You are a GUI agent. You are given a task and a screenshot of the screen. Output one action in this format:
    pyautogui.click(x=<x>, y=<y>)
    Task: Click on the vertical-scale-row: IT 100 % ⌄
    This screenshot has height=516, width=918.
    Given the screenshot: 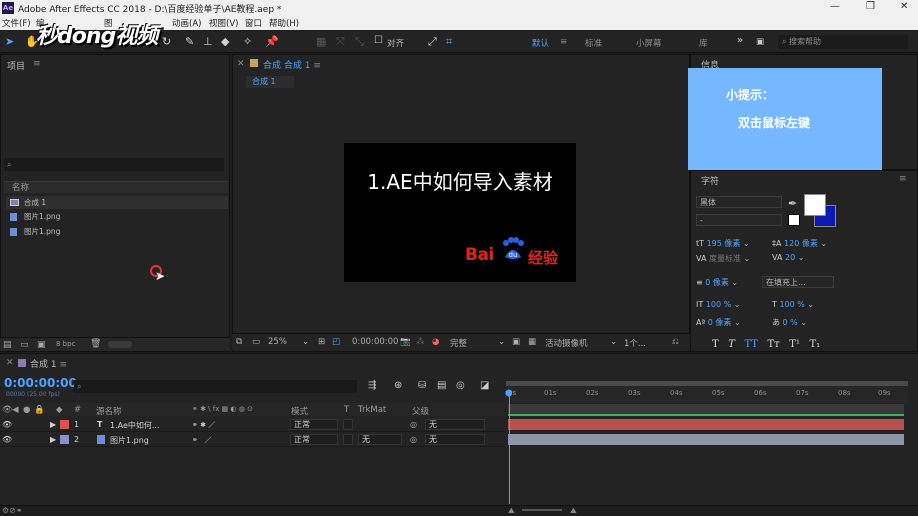 What is the action you would take?
    pyautogui.click(x=718, y=304)
    